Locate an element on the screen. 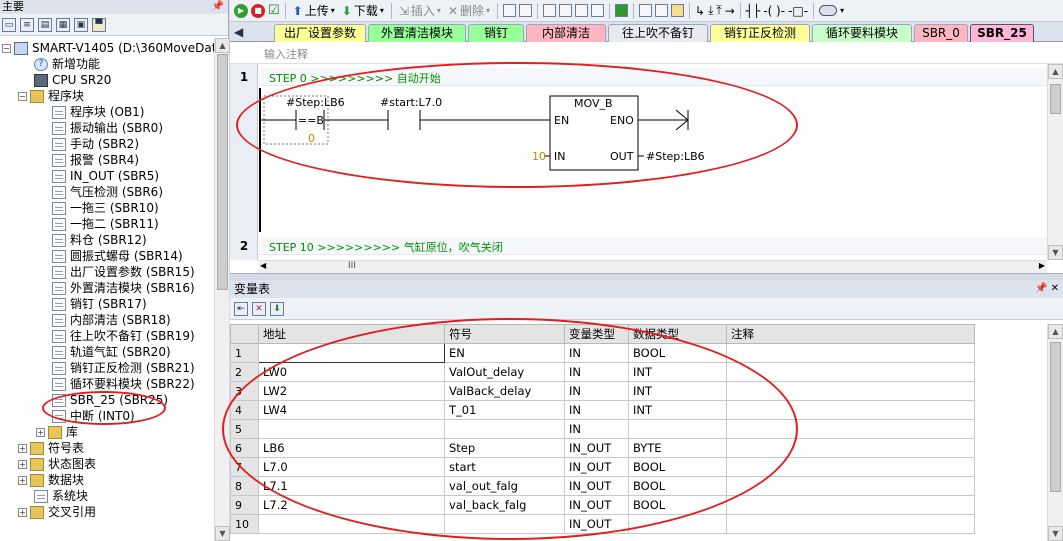 The width and height of the screenshot is (1063, 541). tree-item: + 状态图表 is located at coordinates (57, 464).